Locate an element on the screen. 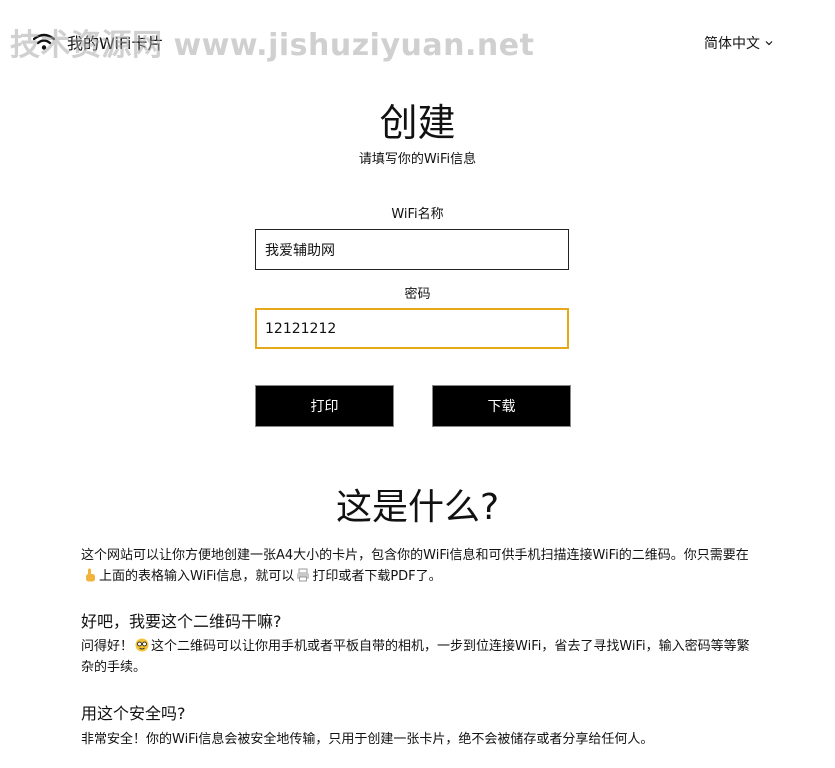 Image resolution: width=835 pixels, height=768 pixels. watermark: 技术资源网 www.jishuziyuan.net is located at coordinates (272, 45).